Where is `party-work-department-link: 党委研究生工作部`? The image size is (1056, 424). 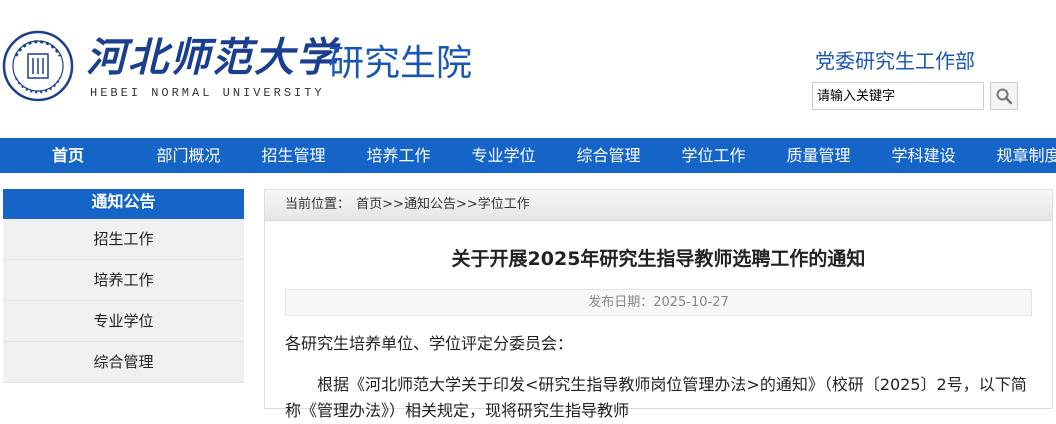 party-work-department-link: 党委研究生工作部 is located at coordinates (895, 59).